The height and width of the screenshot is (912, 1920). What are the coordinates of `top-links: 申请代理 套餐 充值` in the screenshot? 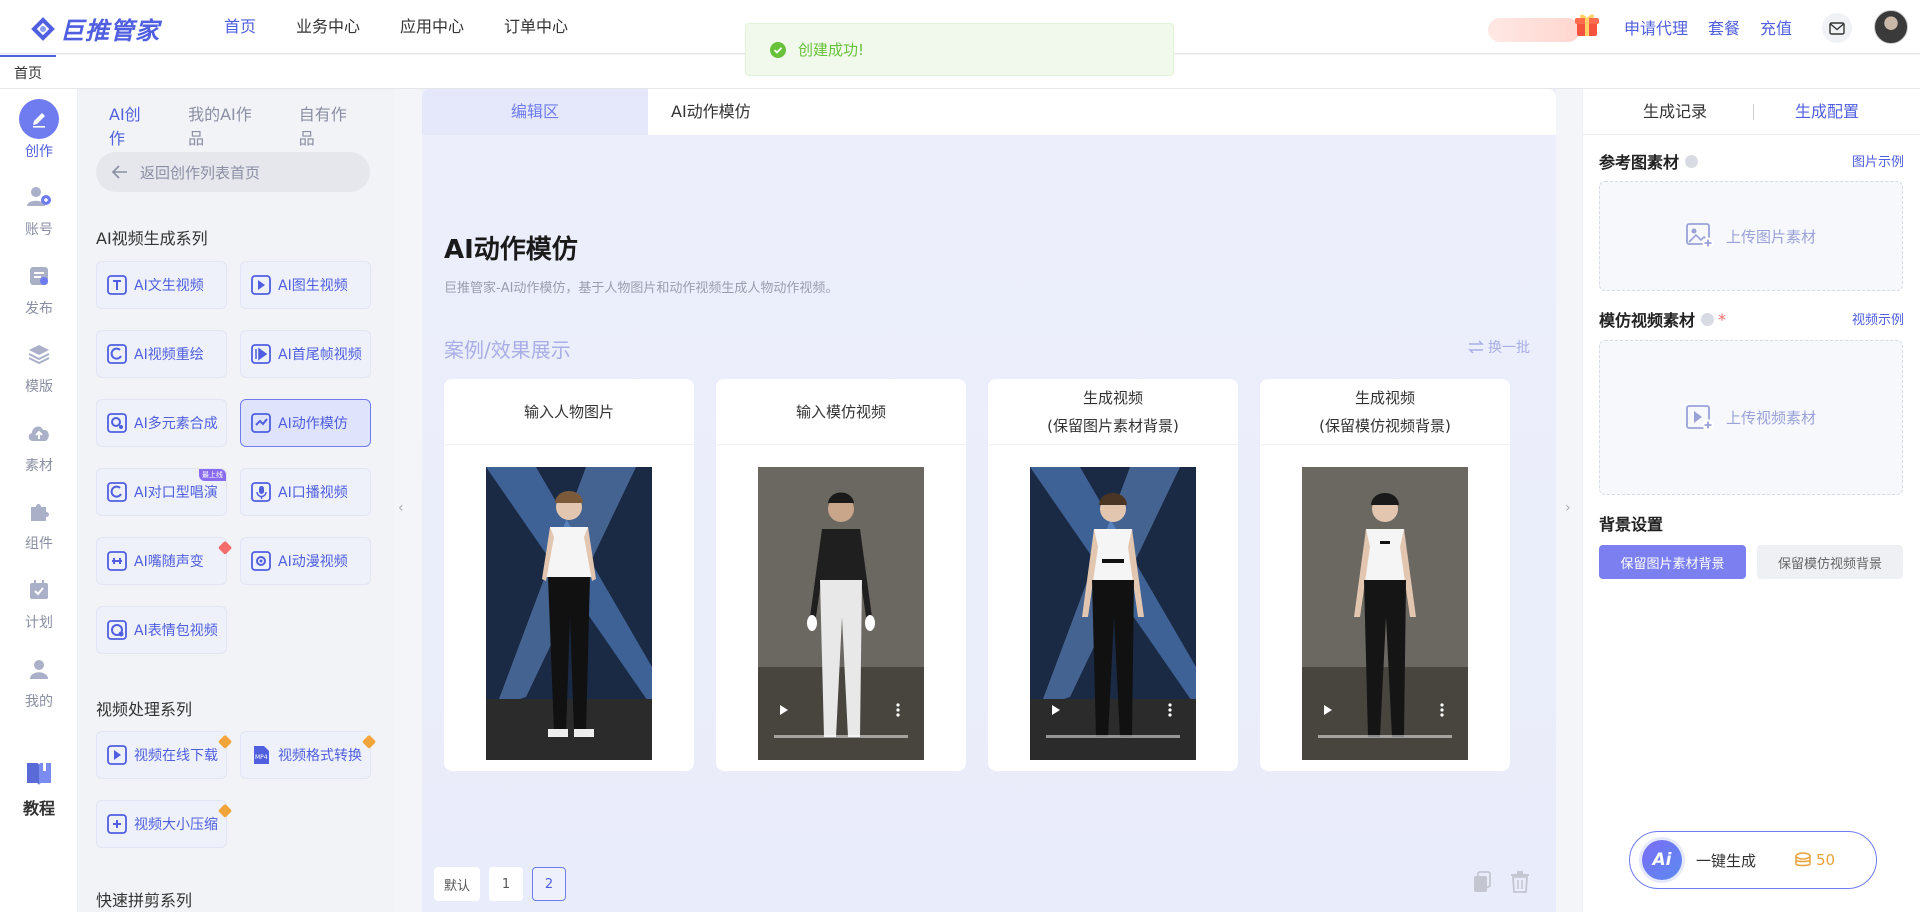 It's located at (1718, 27).